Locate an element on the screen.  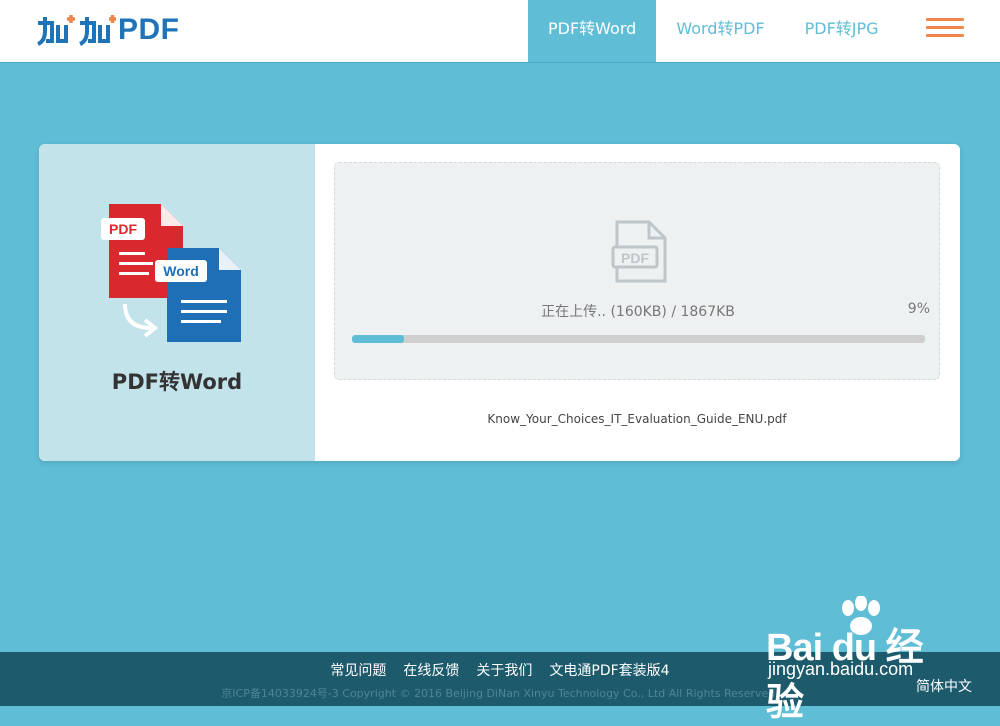
upload-status-text: 正在上传.. (160KB) / 1867KB is located at coordinates (638, 312).